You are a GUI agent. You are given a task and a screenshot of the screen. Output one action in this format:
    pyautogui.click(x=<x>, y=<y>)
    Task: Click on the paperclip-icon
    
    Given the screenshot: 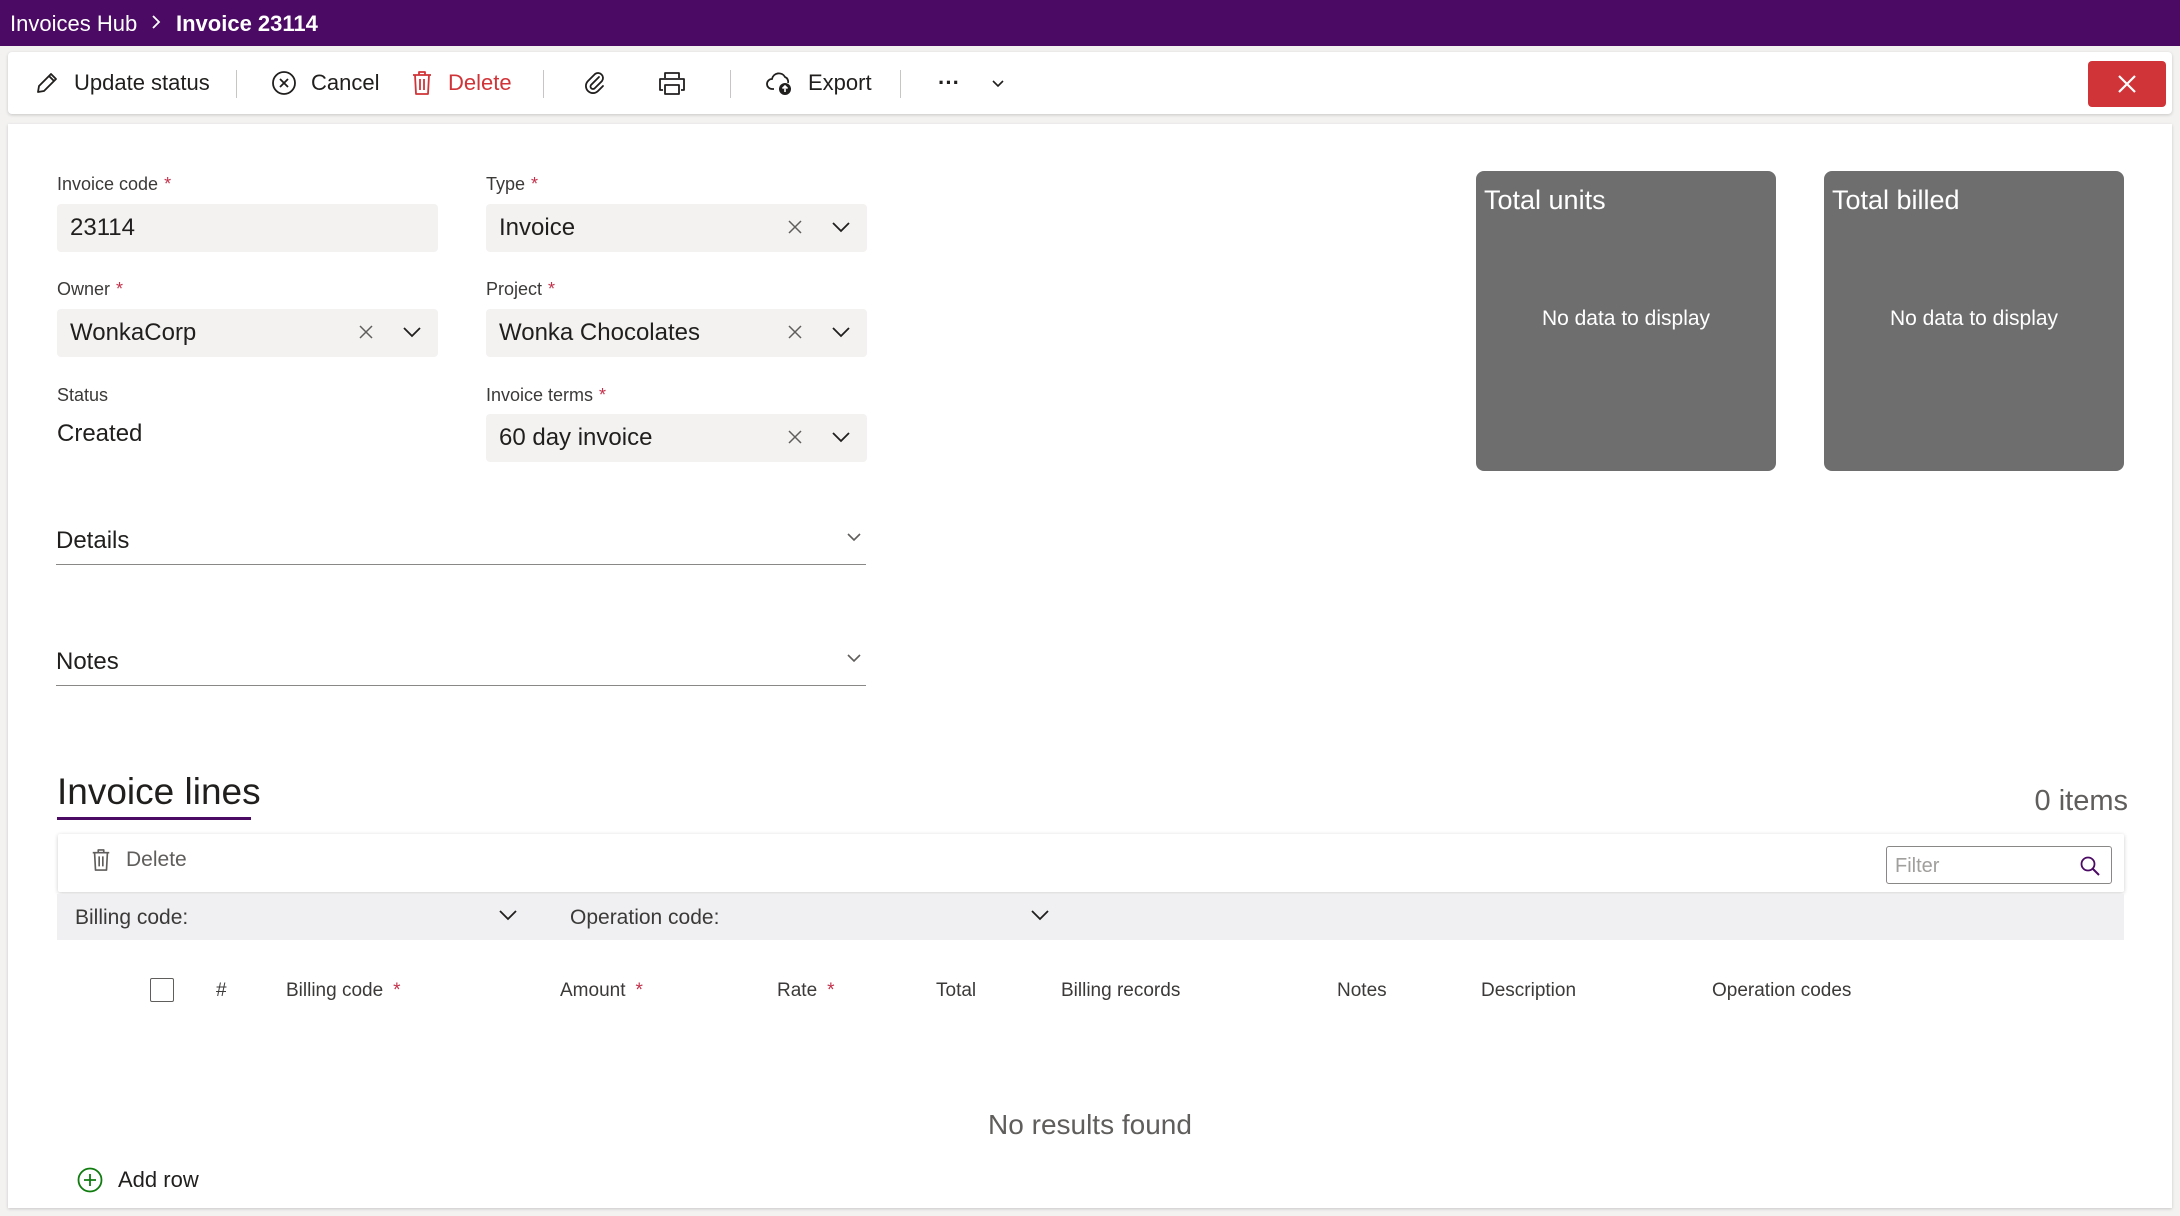 What is the action you would take?
    pyautogui.click(x=602, y=83)
    